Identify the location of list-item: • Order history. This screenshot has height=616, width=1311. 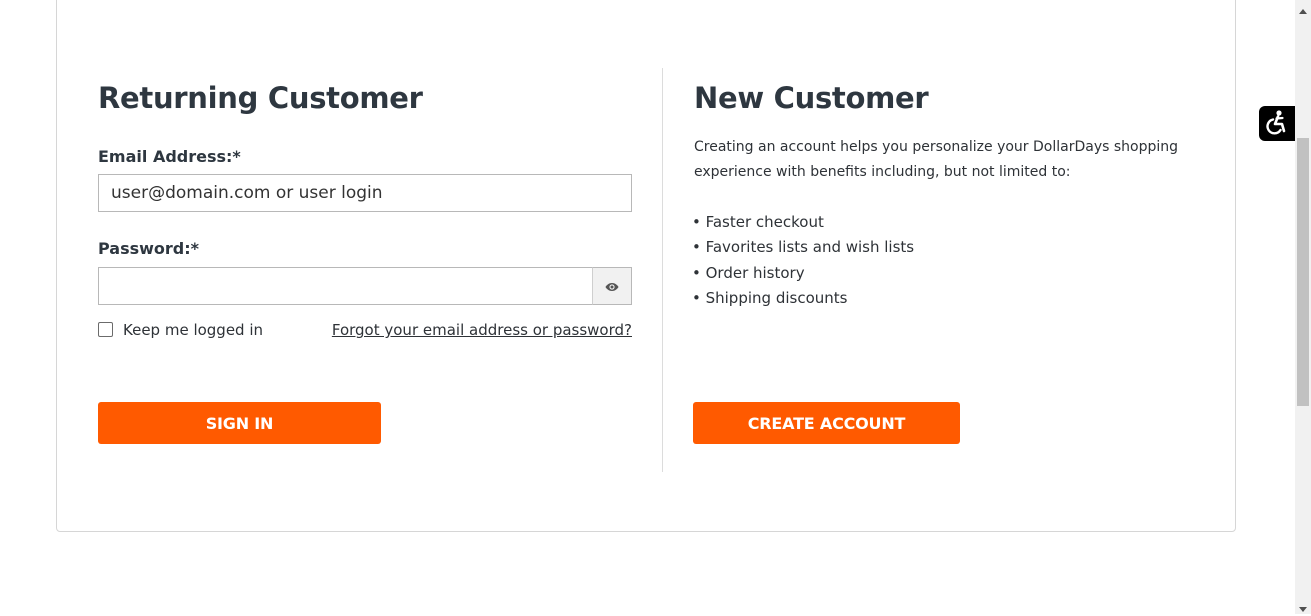
(748, 272).